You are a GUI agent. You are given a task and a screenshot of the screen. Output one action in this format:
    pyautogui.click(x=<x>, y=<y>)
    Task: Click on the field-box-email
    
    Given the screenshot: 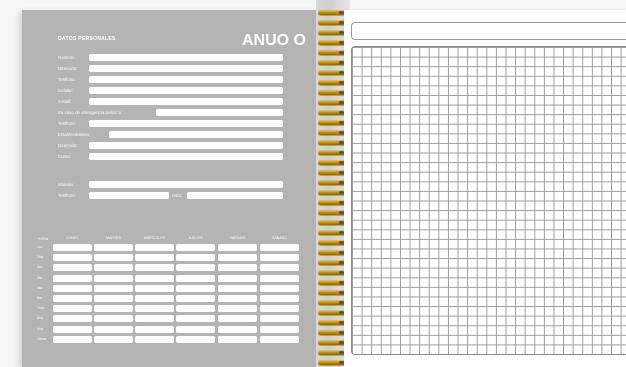 What is the action you would take?
    pyautogui.click(x=186, y=101)
    